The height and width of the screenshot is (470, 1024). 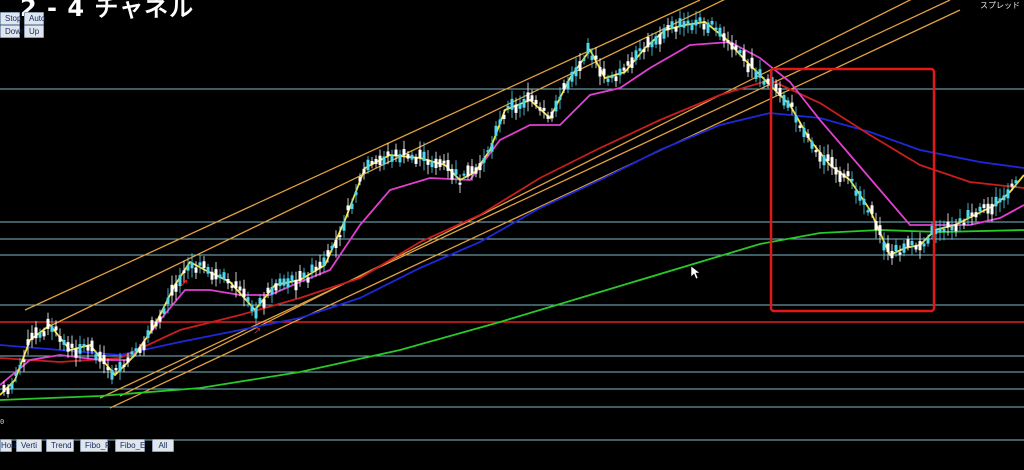 I want to click on trend-line-button: Trend, so click(x=60, y=445).